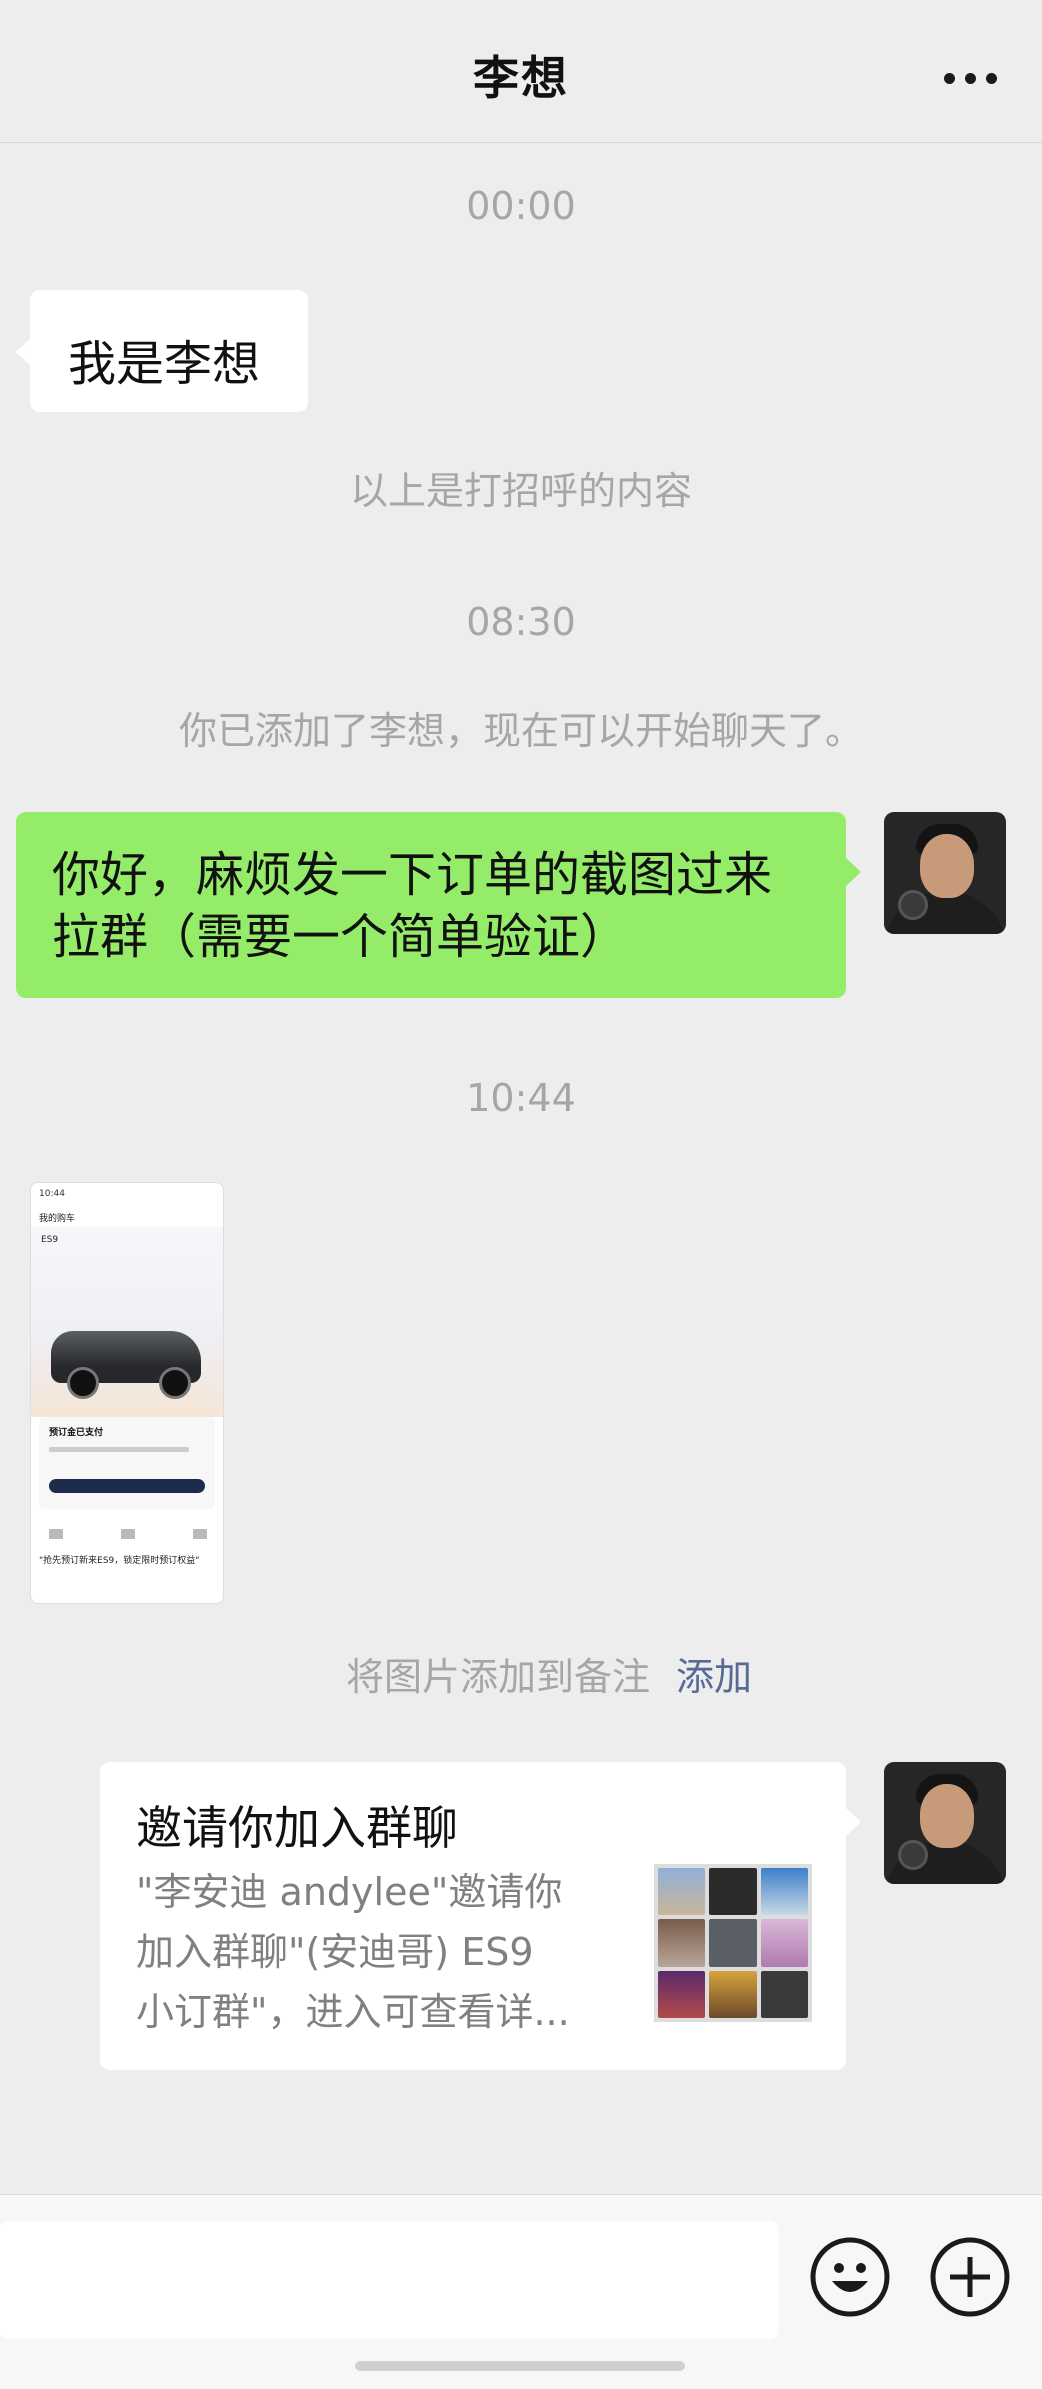 This screenshot has height=2389, width=1042. I want to click on outgoing-message: 你好，麻烦发一下订单的截图过来 拉群（需要一个简单验证）, so click(438, 905).